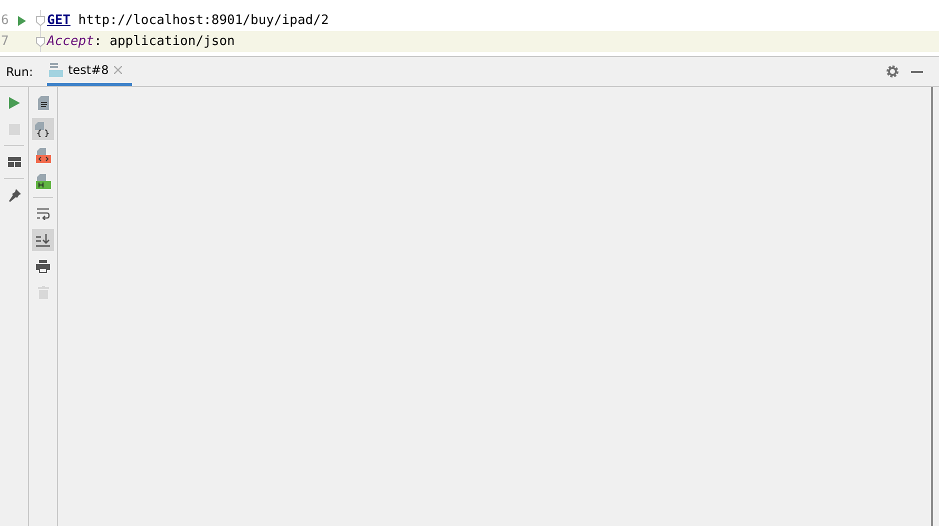 The image size is (939, 526). I want to click on run-tab: test#8, so click(89, 71).